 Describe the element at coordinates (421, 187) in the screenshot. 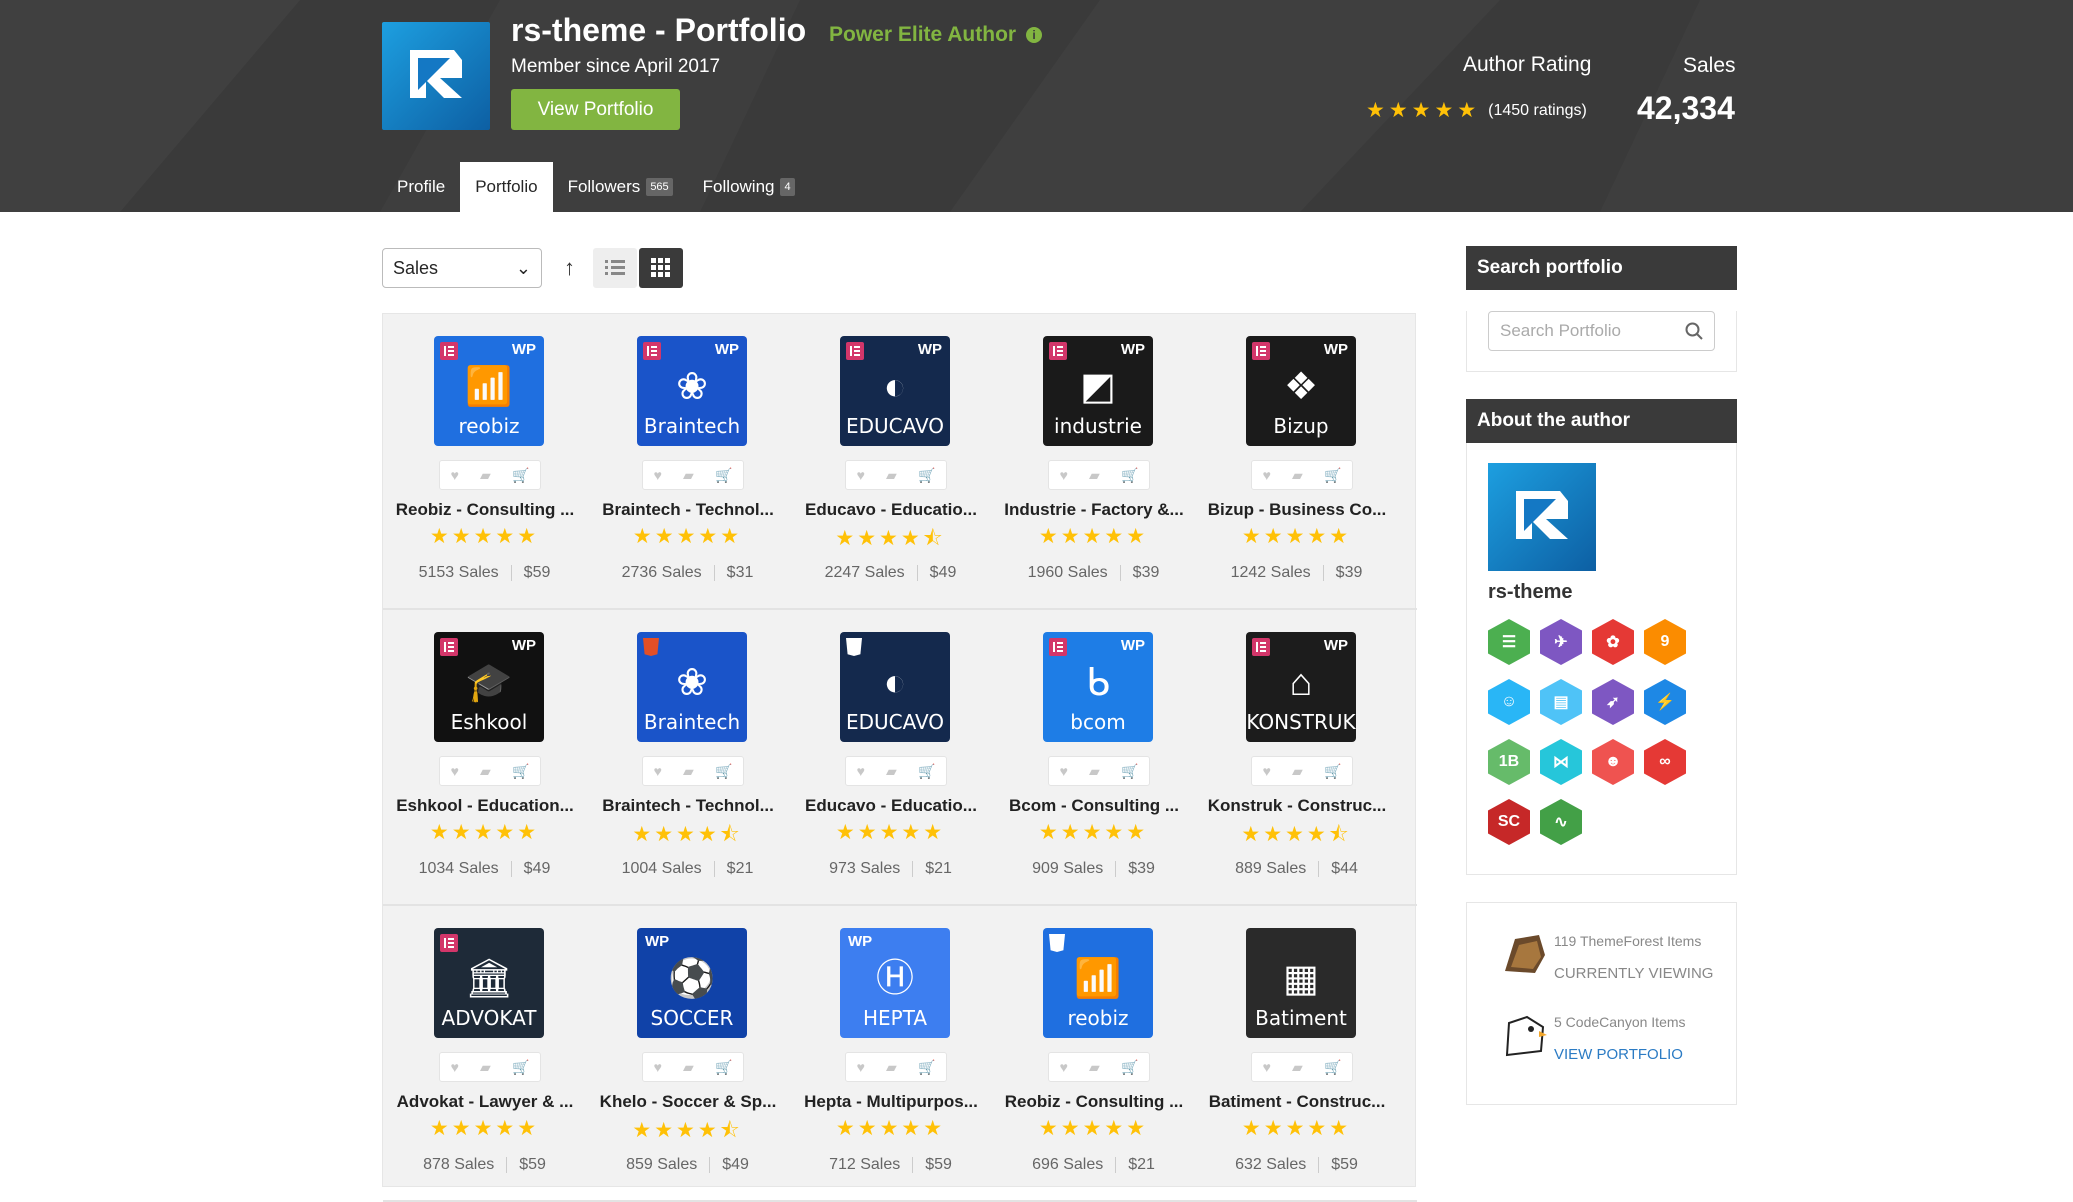

I see `tab-profile: Profile` at that location.